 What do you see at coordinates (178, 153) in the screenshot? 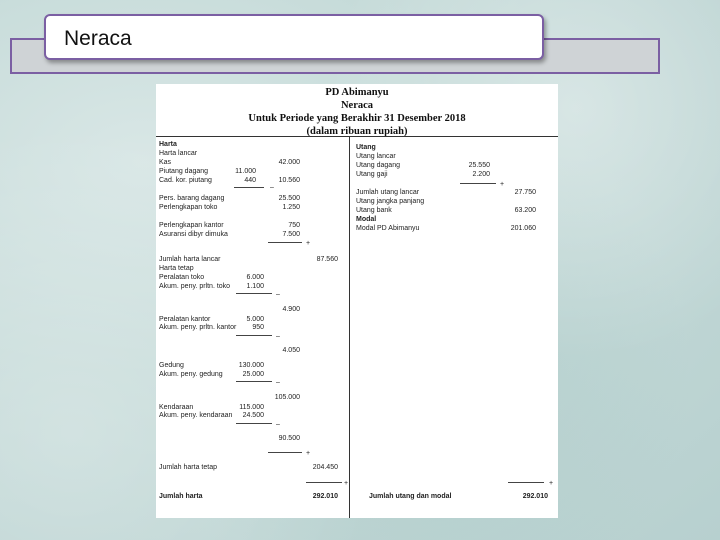
I see `current-assets-heading: Harta lancar` at bounding box center [178, 153].